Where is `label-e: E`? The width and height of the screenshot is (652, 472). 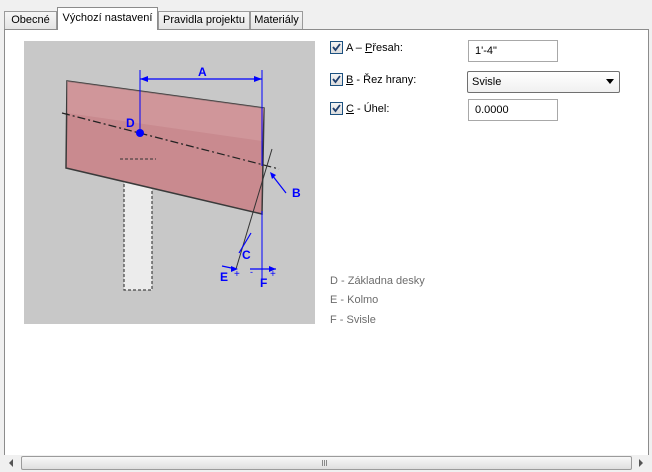
label-e: E is located at coordinates (224, 277).